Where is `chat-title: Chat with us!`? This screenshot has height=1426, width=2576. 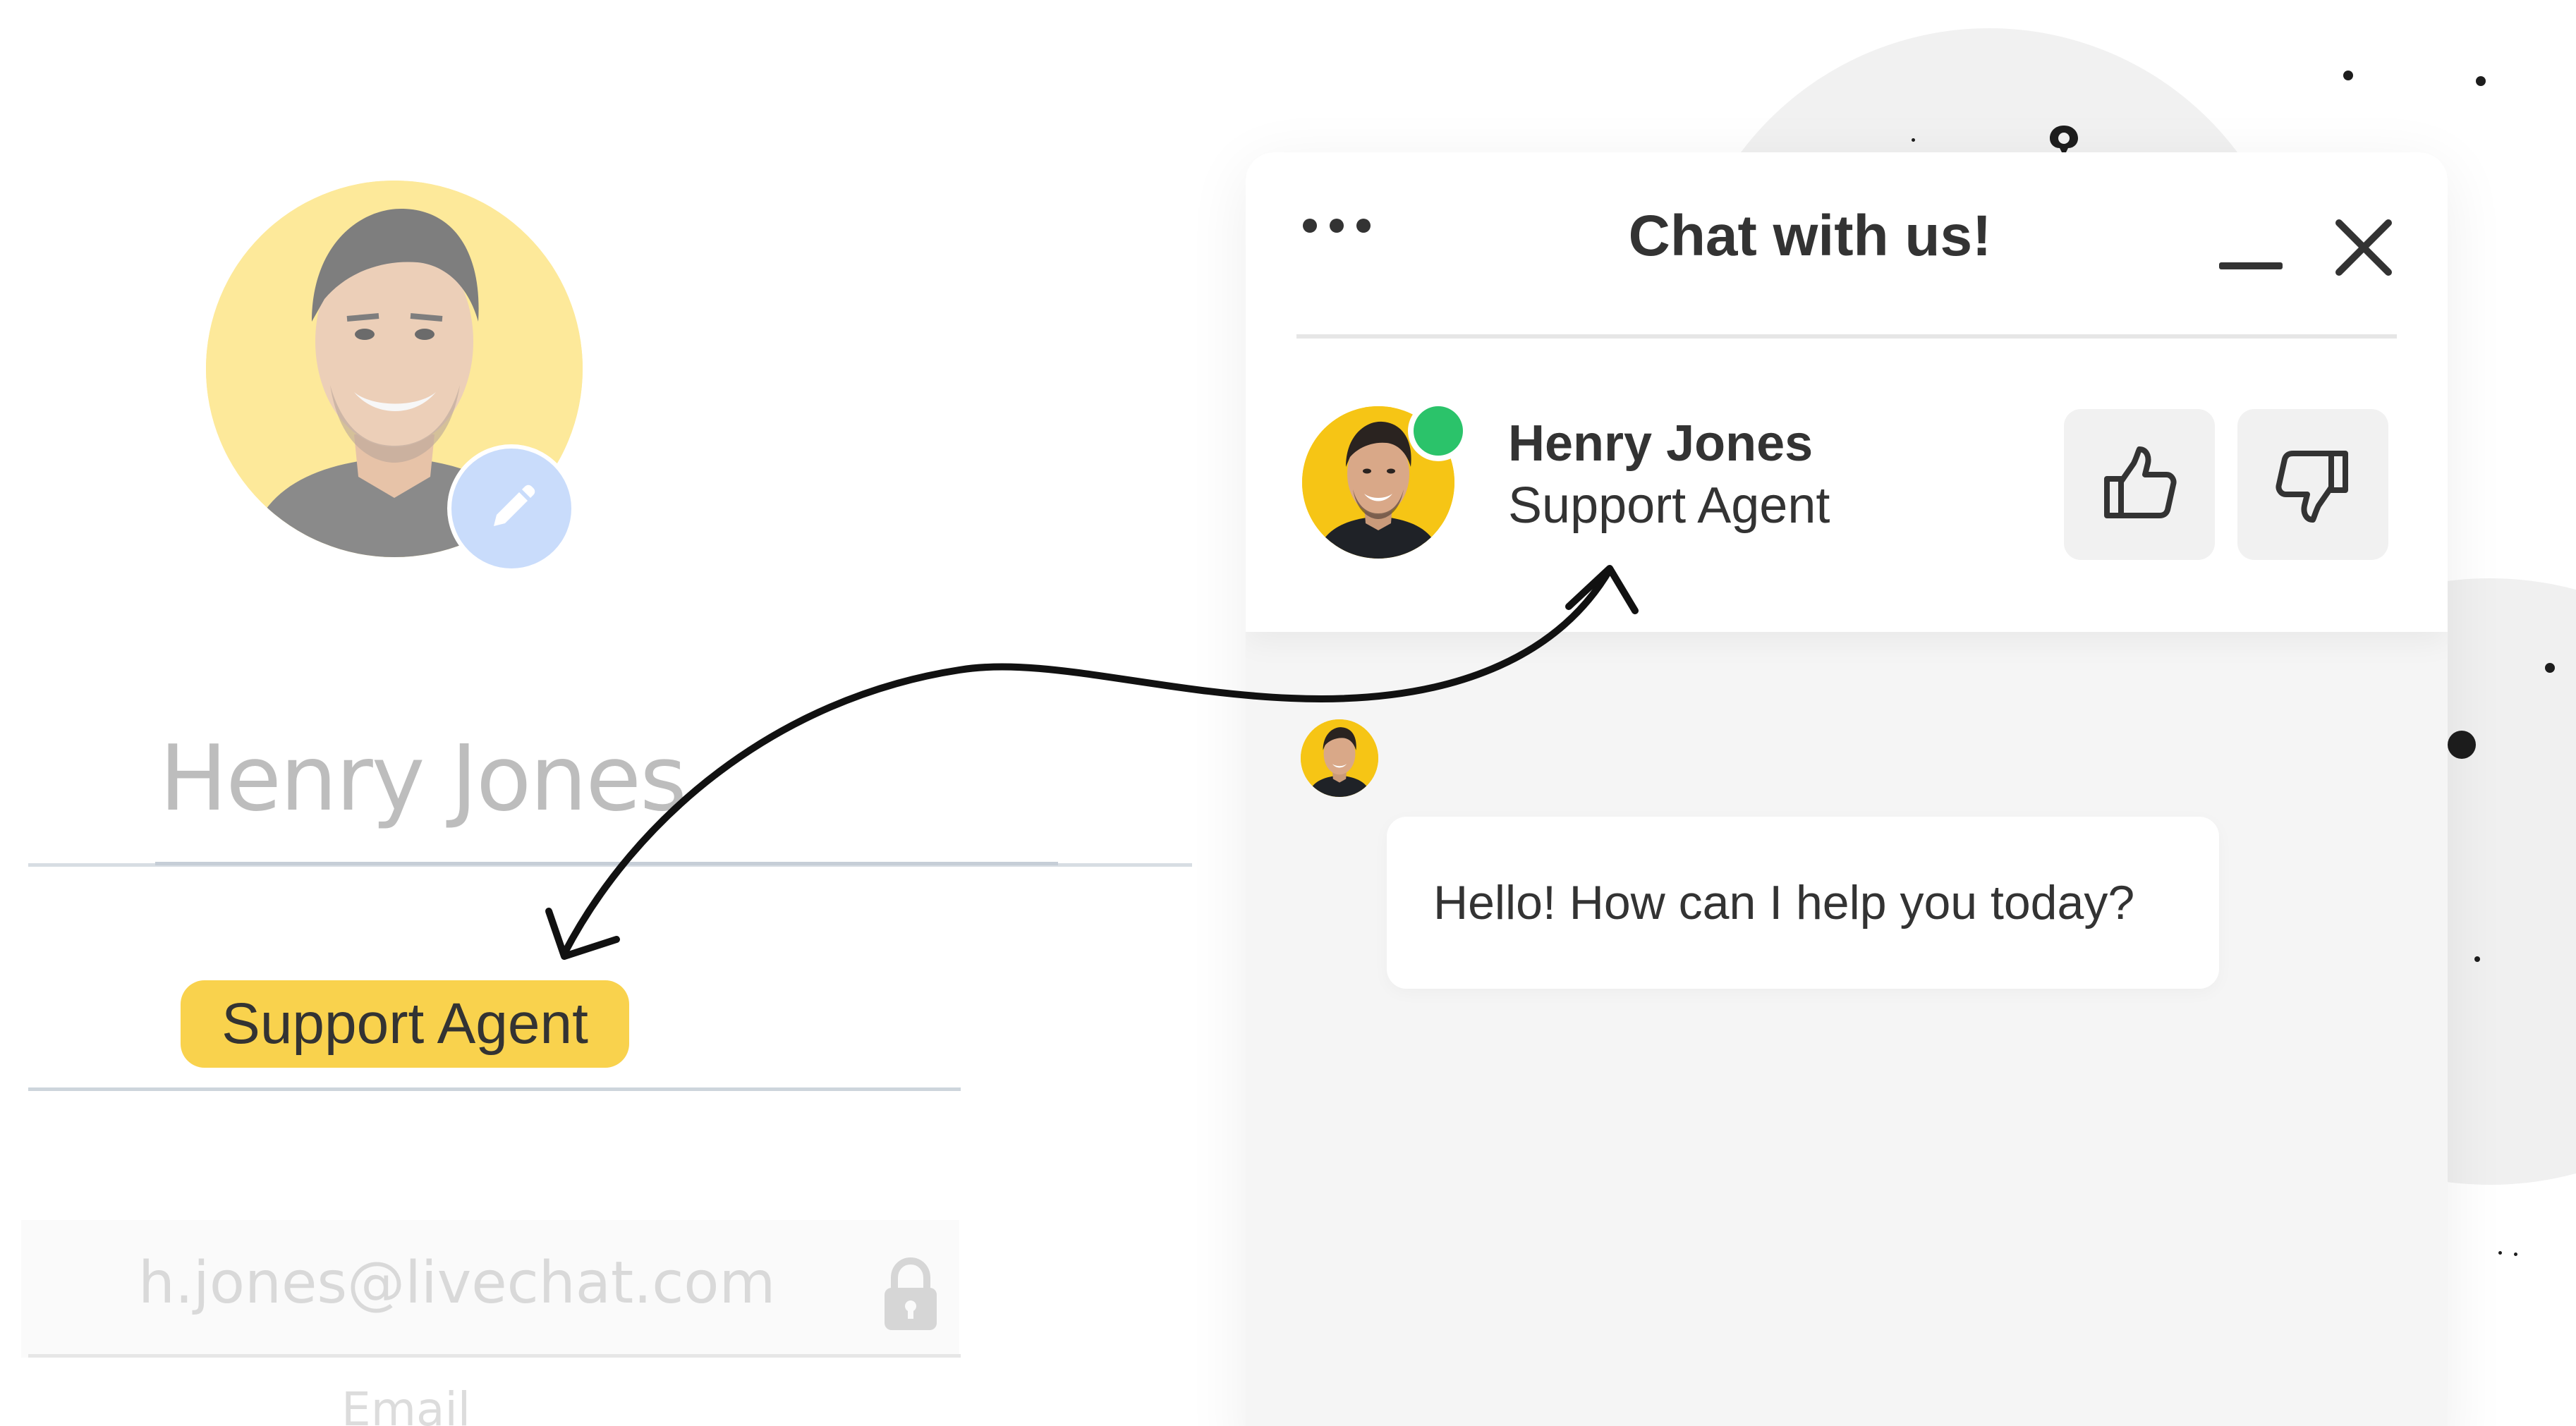 chat-title: Chat with us! is located at coordinates (1810, 236).